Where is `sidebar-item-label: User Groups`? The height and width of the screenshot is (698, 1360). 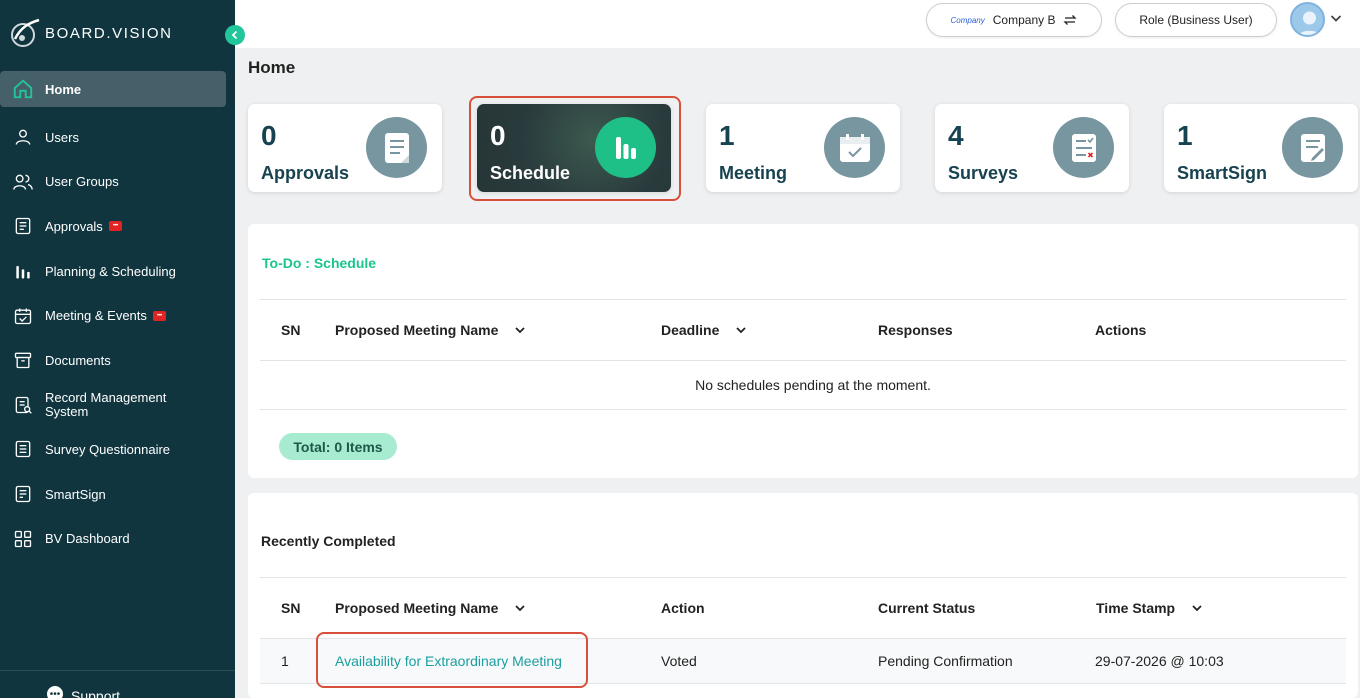 sidebar-item-label: User Groups is located at coordinates (82, 182).